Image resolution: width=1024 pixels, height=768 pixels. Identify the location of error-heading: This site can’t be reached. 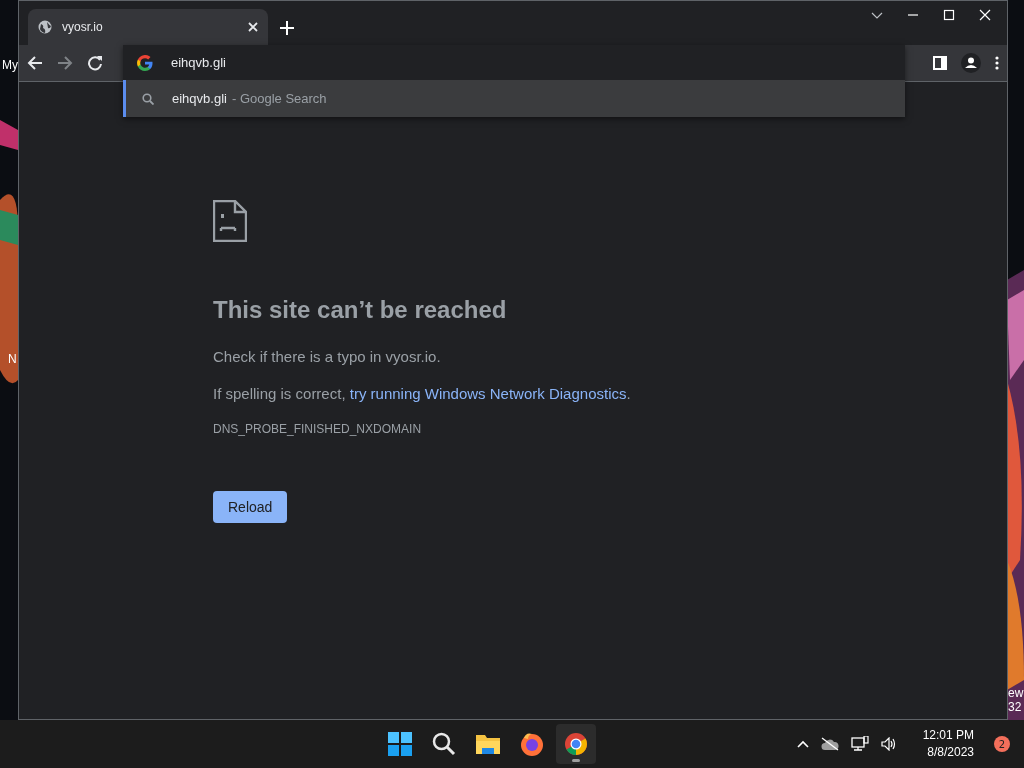
(360, 310).